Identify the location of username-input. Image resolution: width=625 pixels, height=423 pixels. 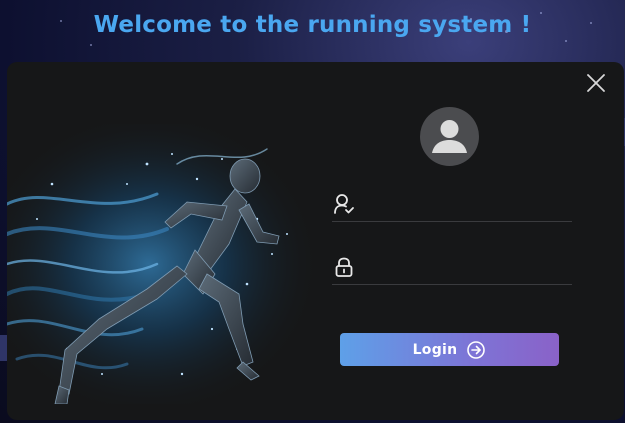
(467, 204).